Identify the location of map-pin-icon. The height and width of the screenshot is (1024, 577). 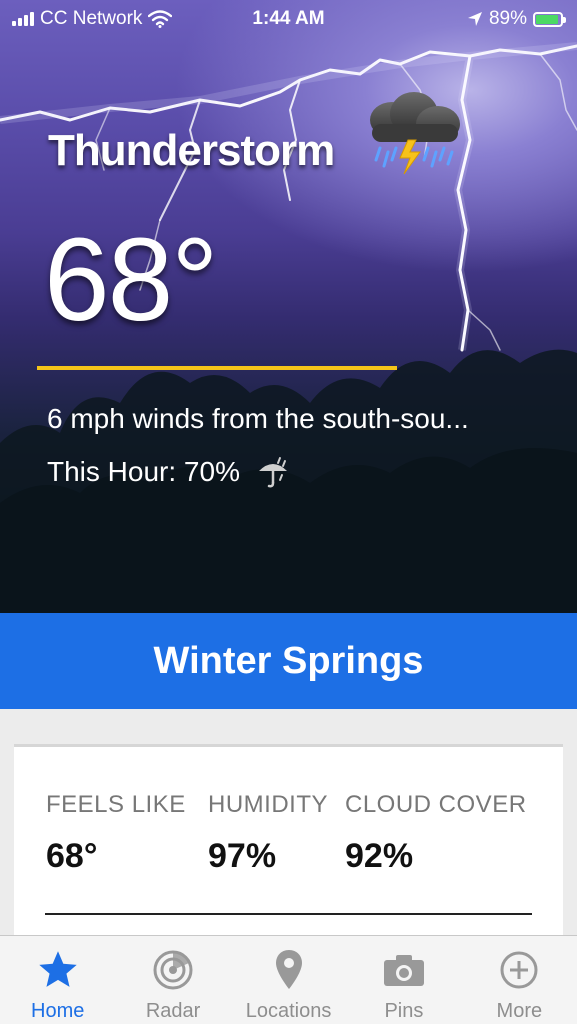
(288, 969).